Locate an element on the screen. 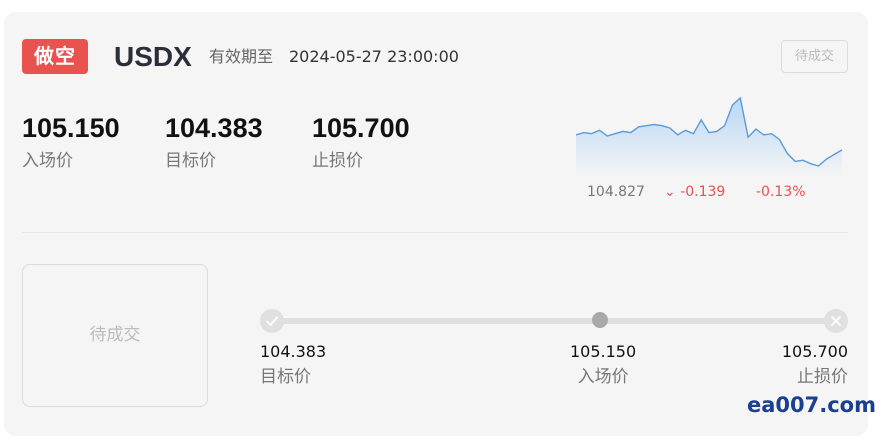 This screenshot has height=444, width=880. direction-badge: 做空 is located at coordinates (55, 56).